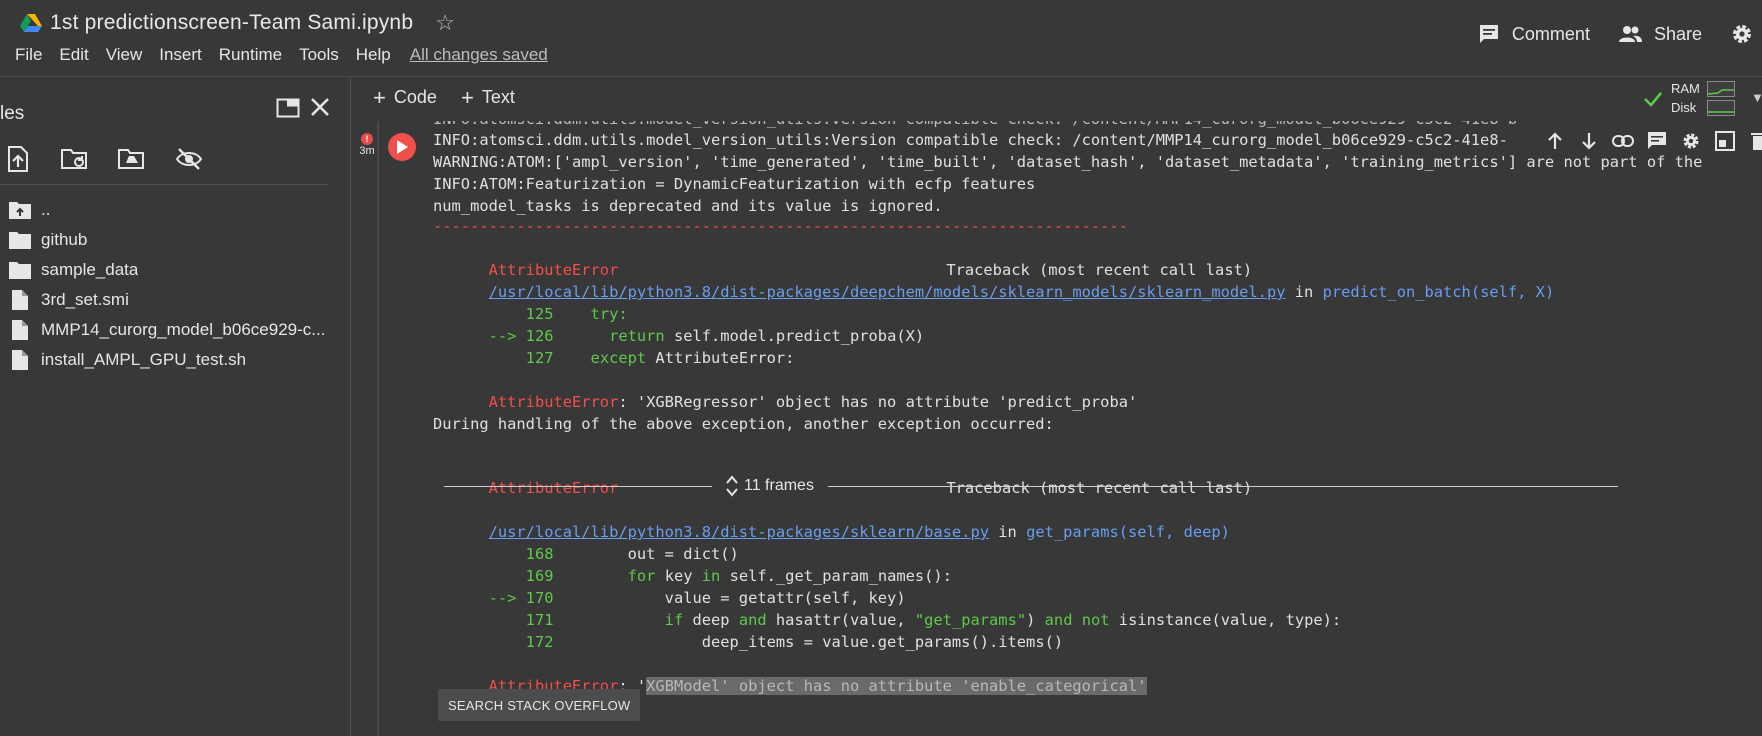 This screenshot has height=736, width=1762. I want to click on refresh-folder-button, so click(75, 159).